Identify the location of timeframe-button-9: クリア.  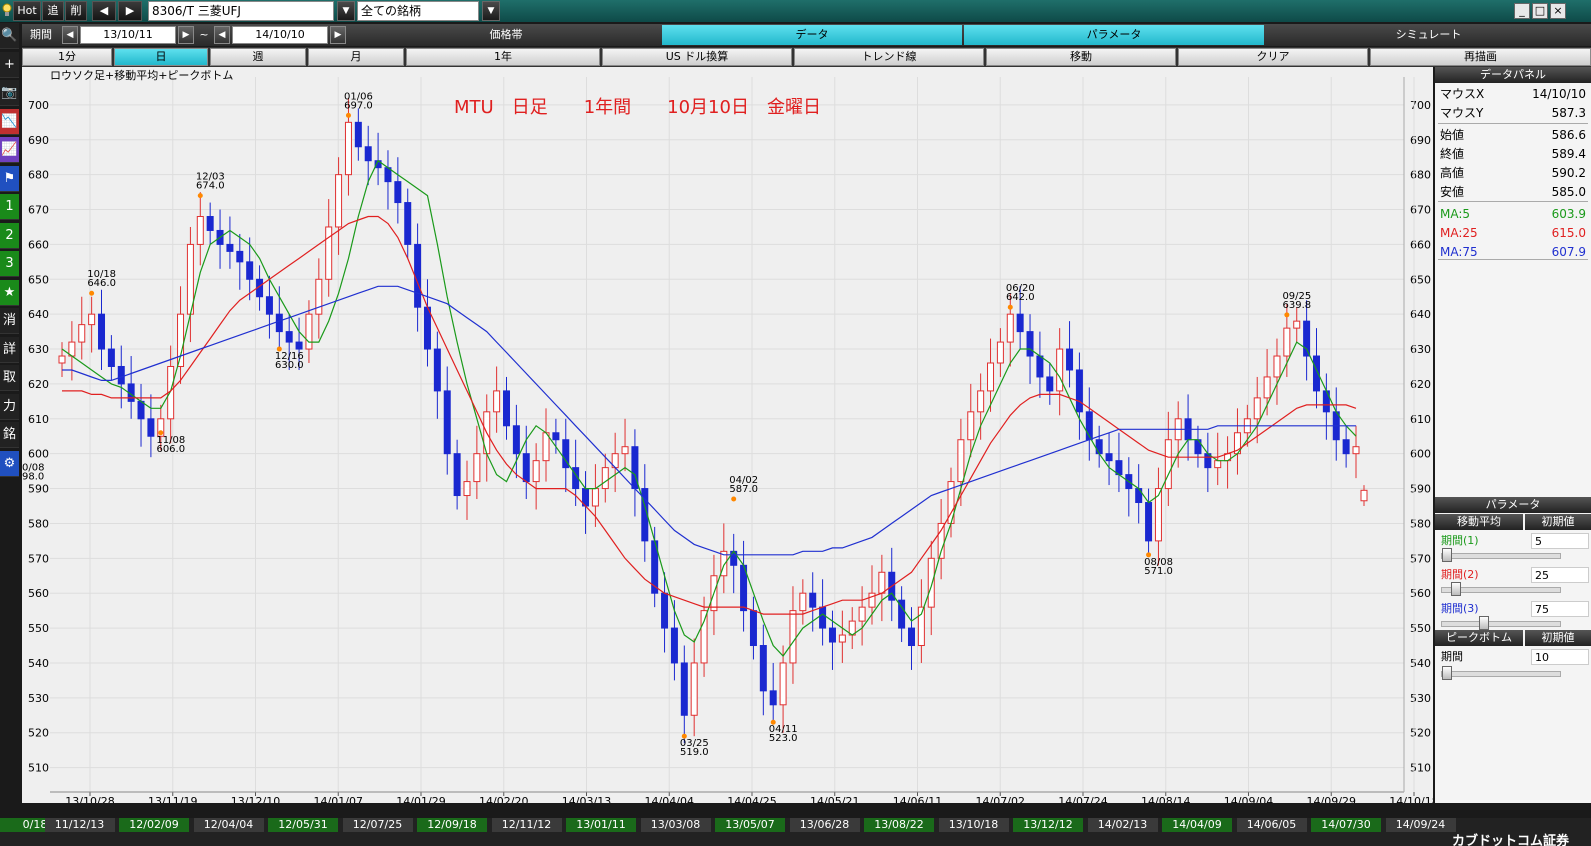
(1273, 57).